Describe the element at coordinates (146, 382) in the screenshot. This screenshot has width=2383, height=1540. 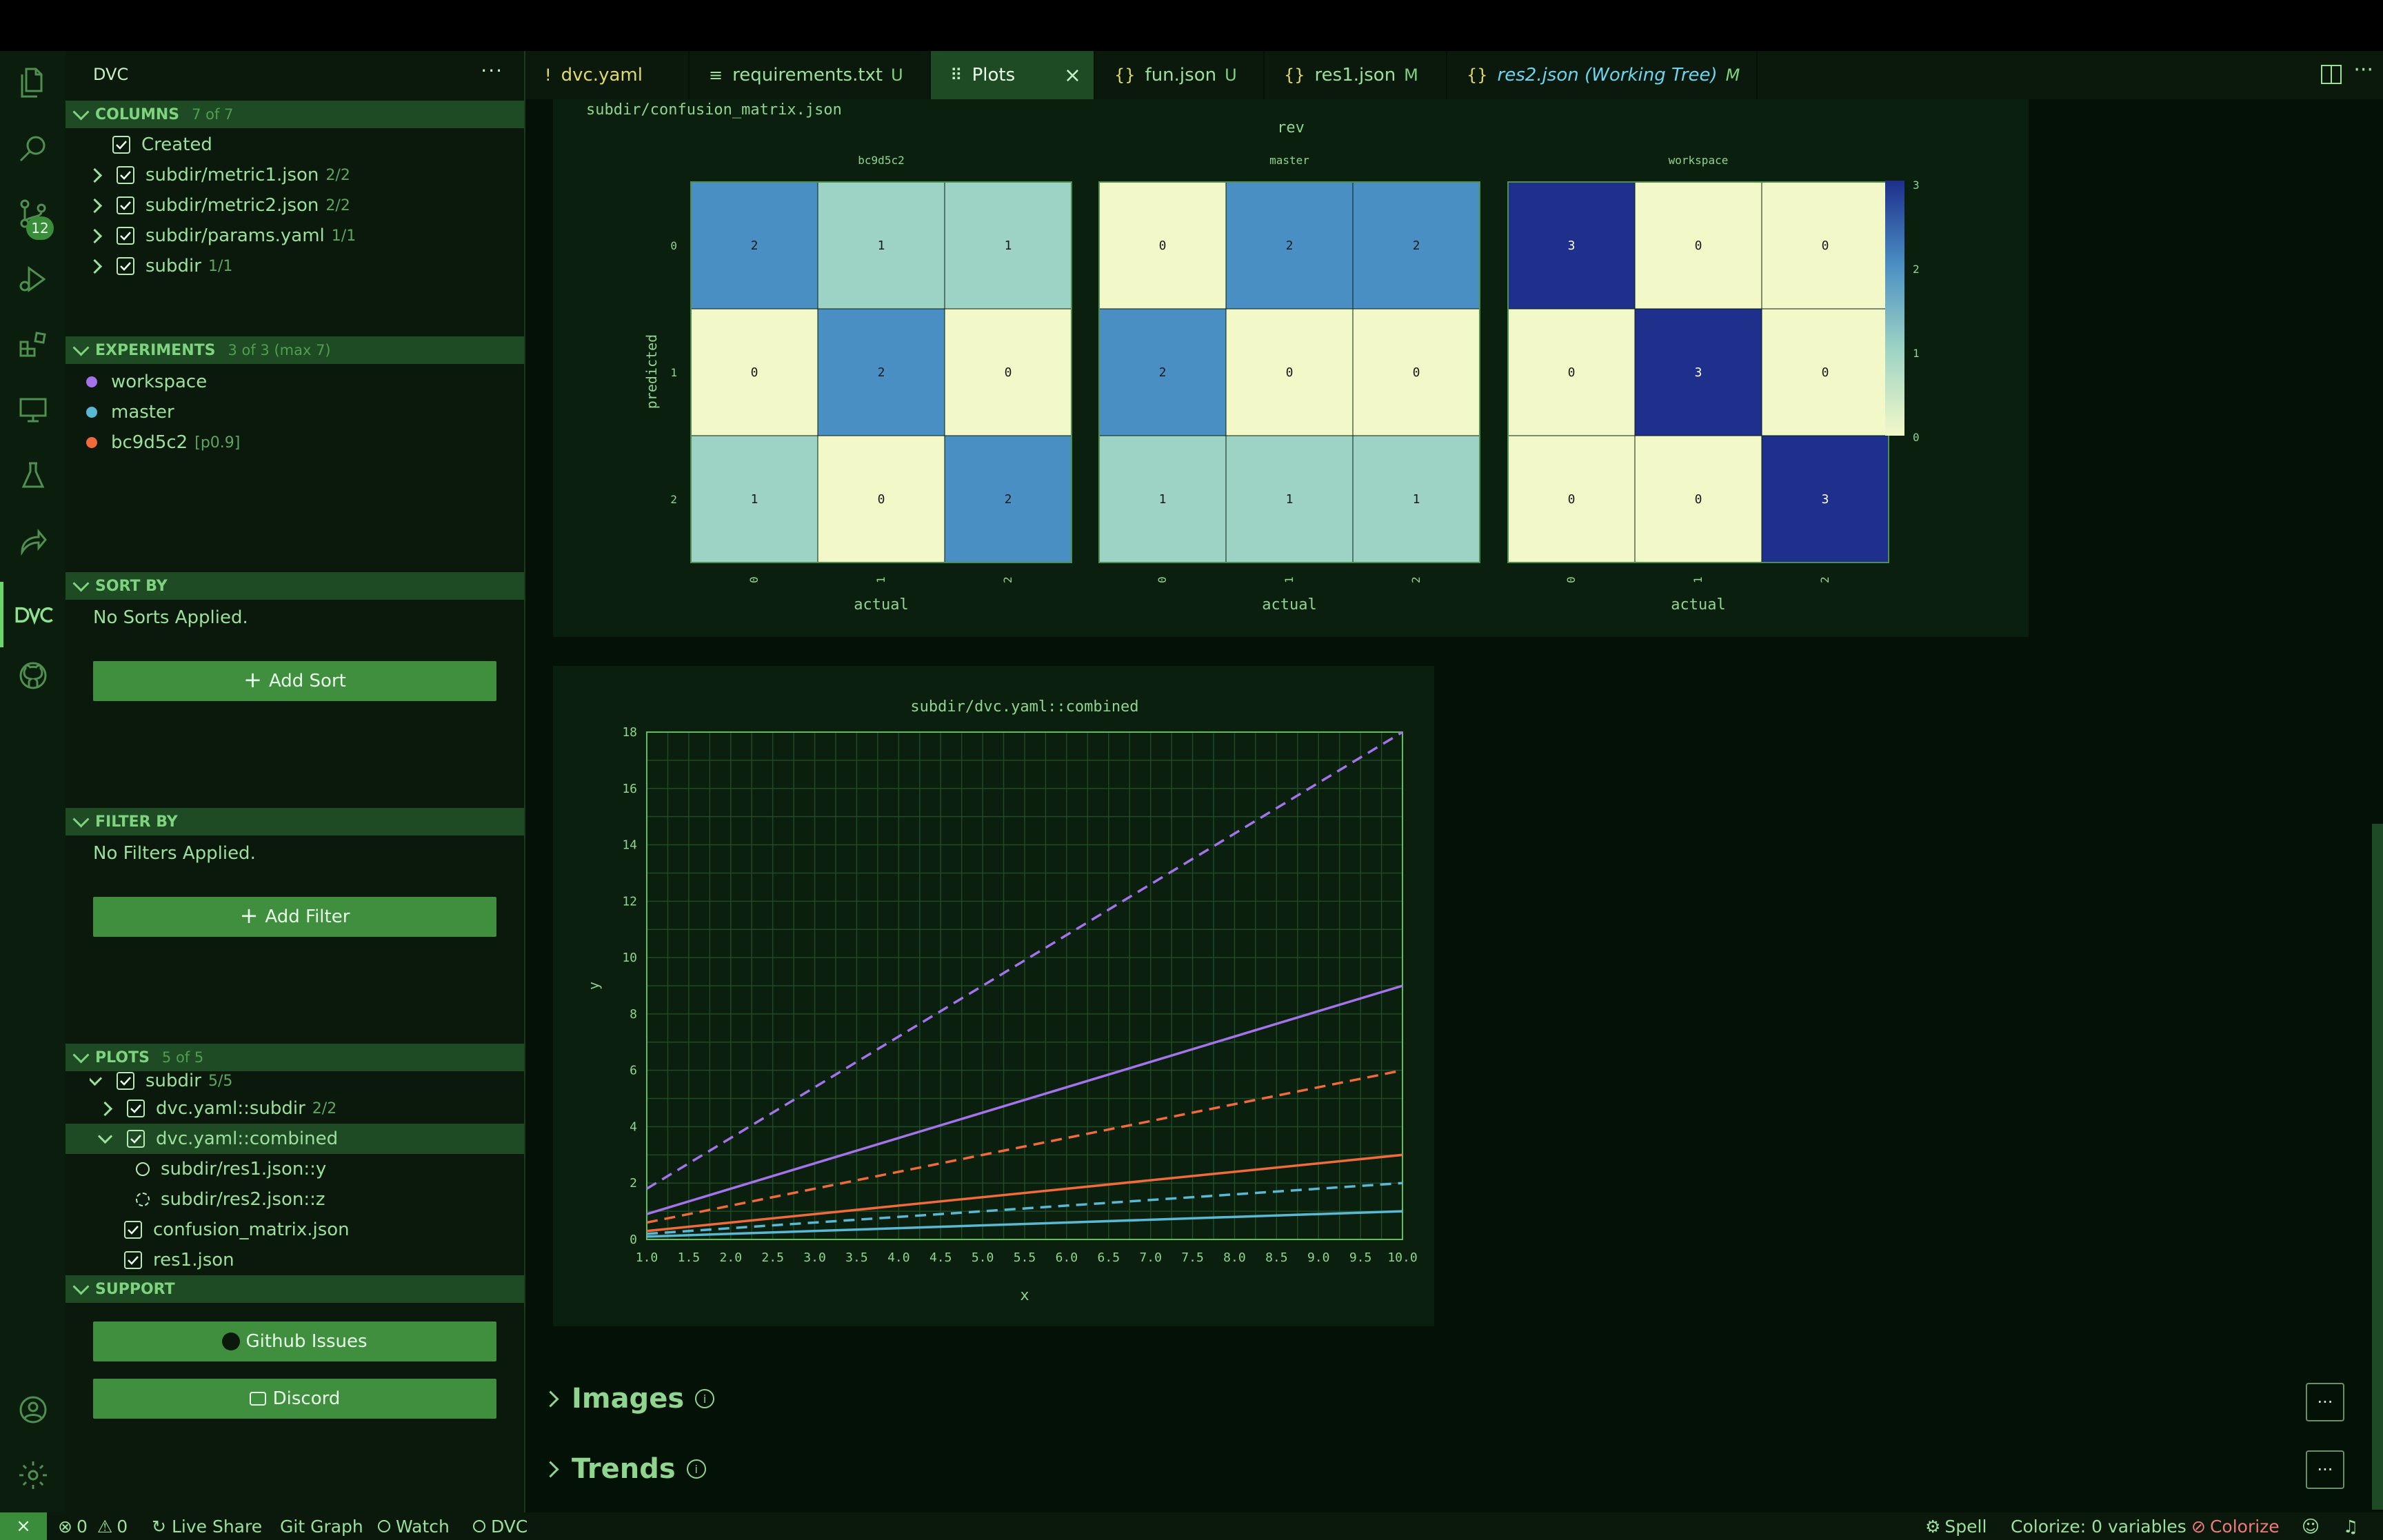
I see `experiment-item-workspace: workspace` at that location.